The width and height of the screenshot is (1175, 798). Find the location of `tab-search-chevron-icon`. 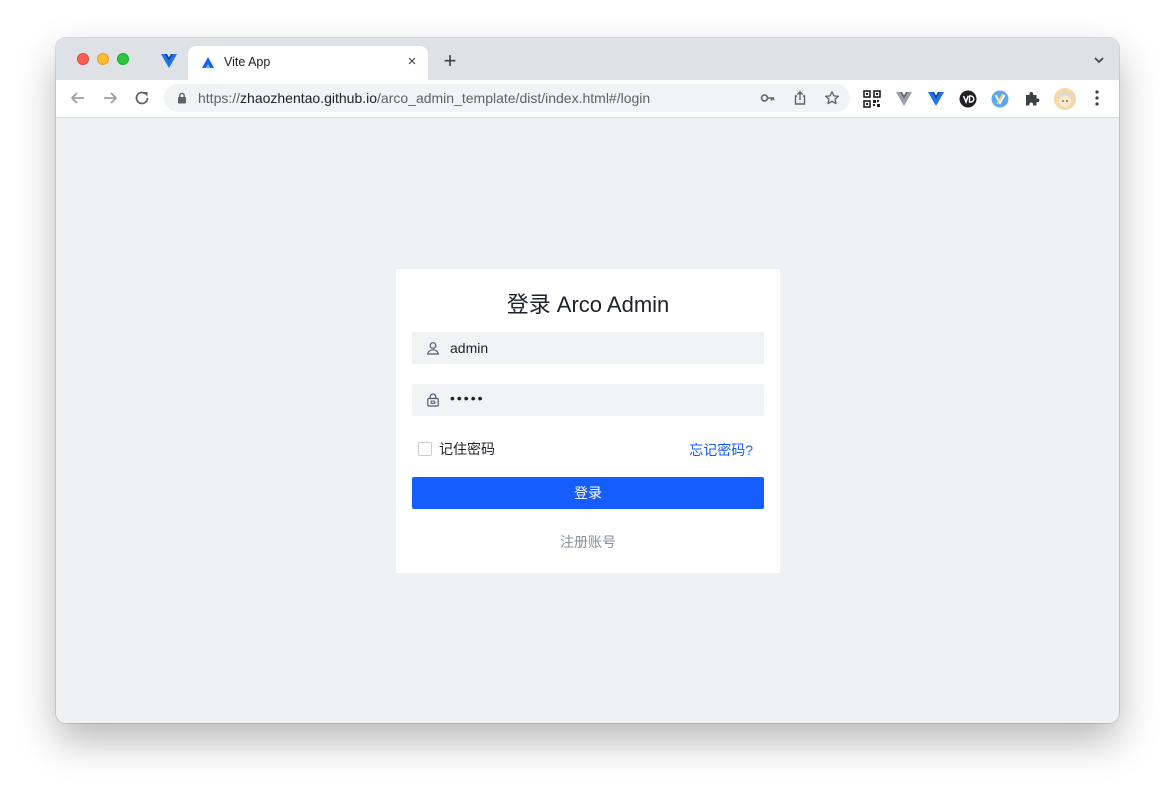

tab-search-chevron-icon is located at coordinates (1099, 60).